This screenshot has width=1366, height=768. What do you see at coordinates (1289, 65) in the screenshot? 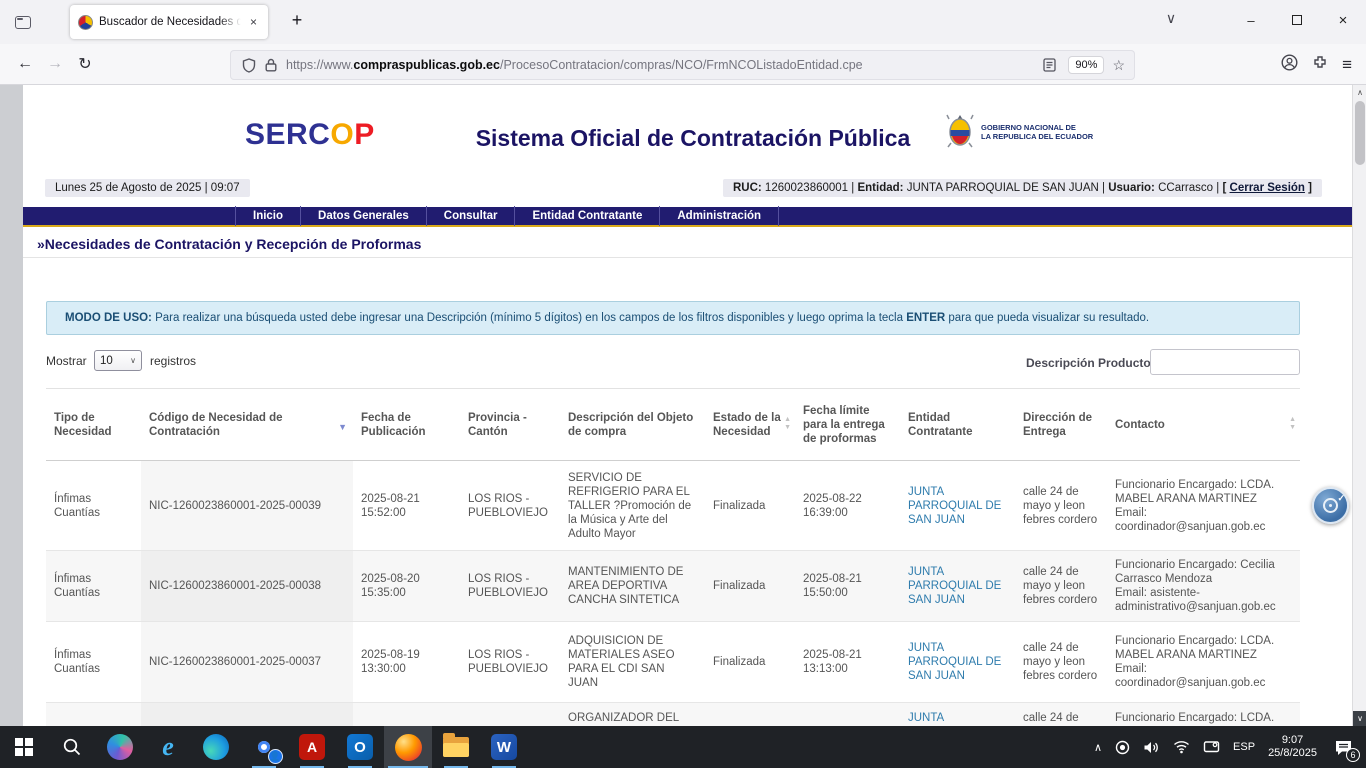
I see `account-icon` at bounding box center [1289, 65].